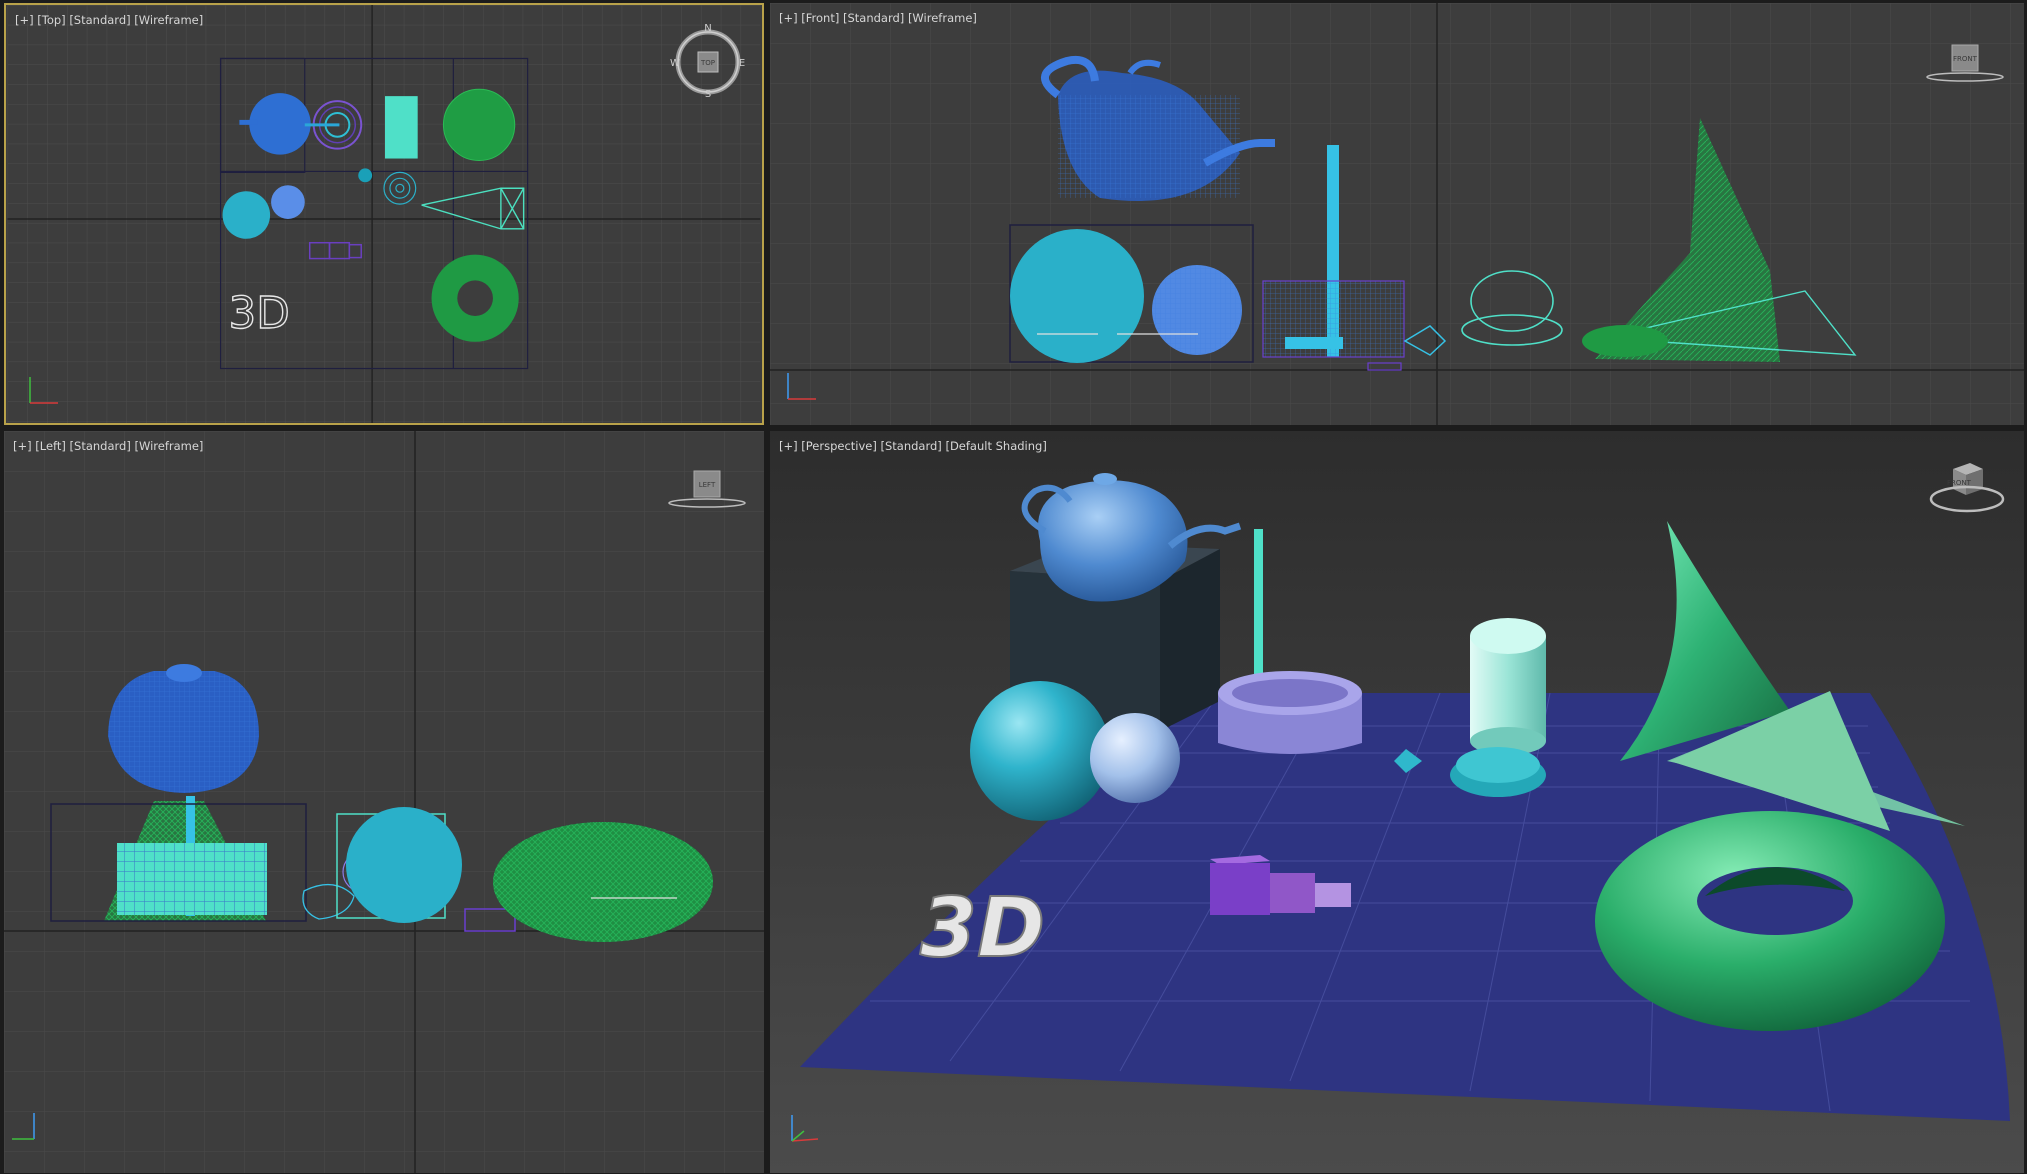 This screenshot has width=2027, height=1174. I want to click on teal-sphere, so click(1040, 751).